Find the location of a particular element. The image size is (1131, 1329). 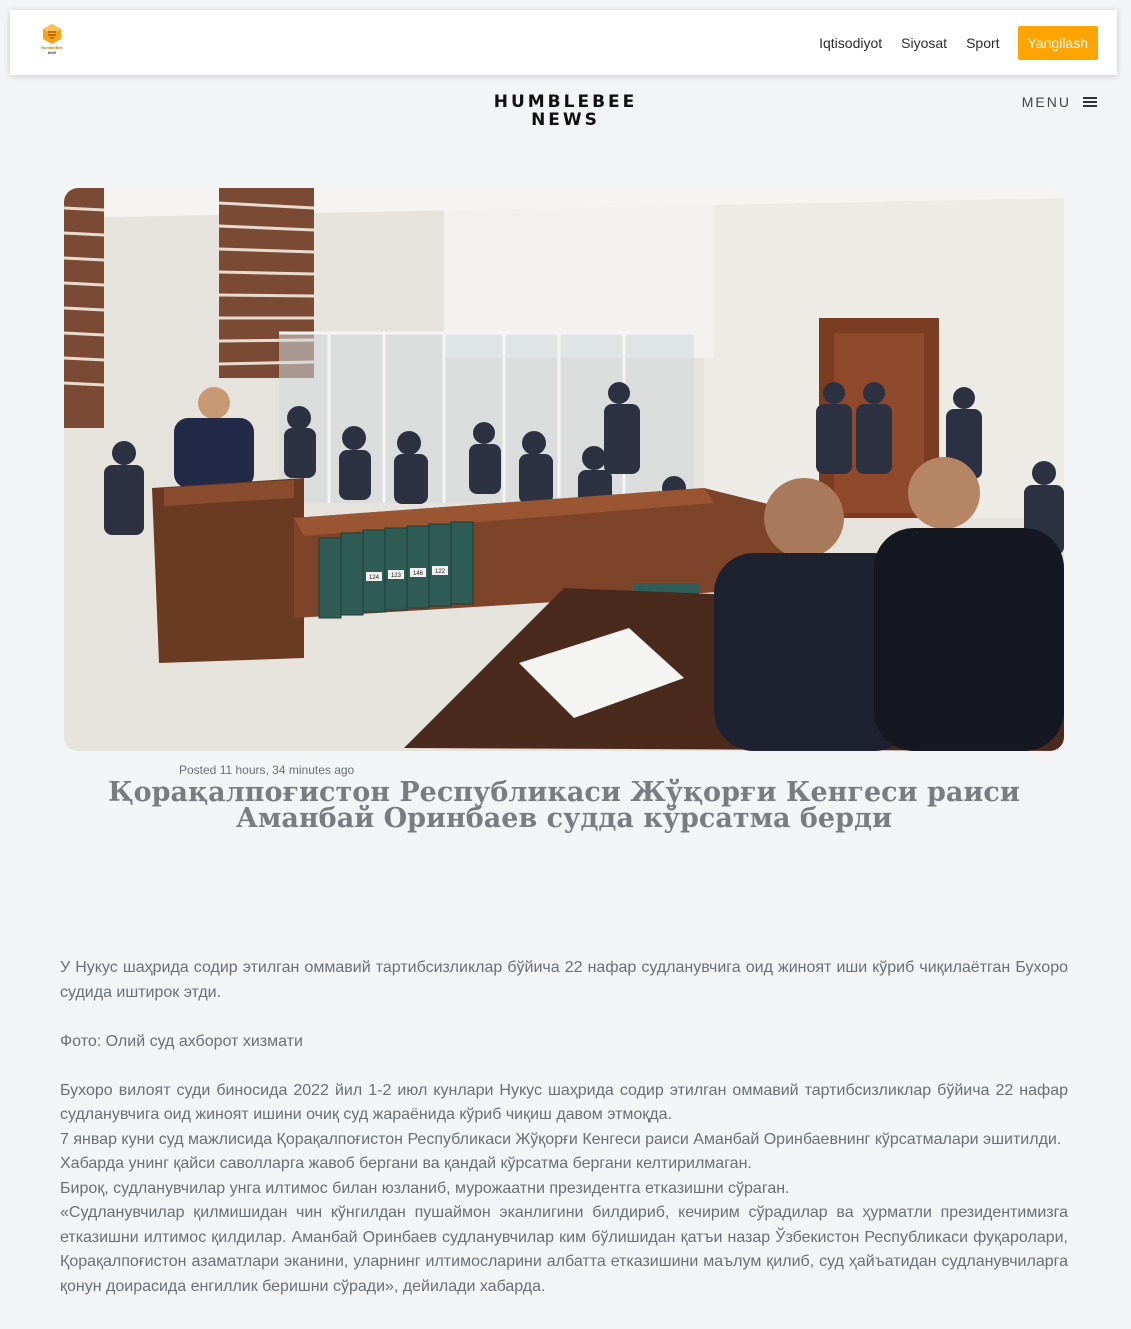

hamburger-icon is located at coordinates (1090, 102).